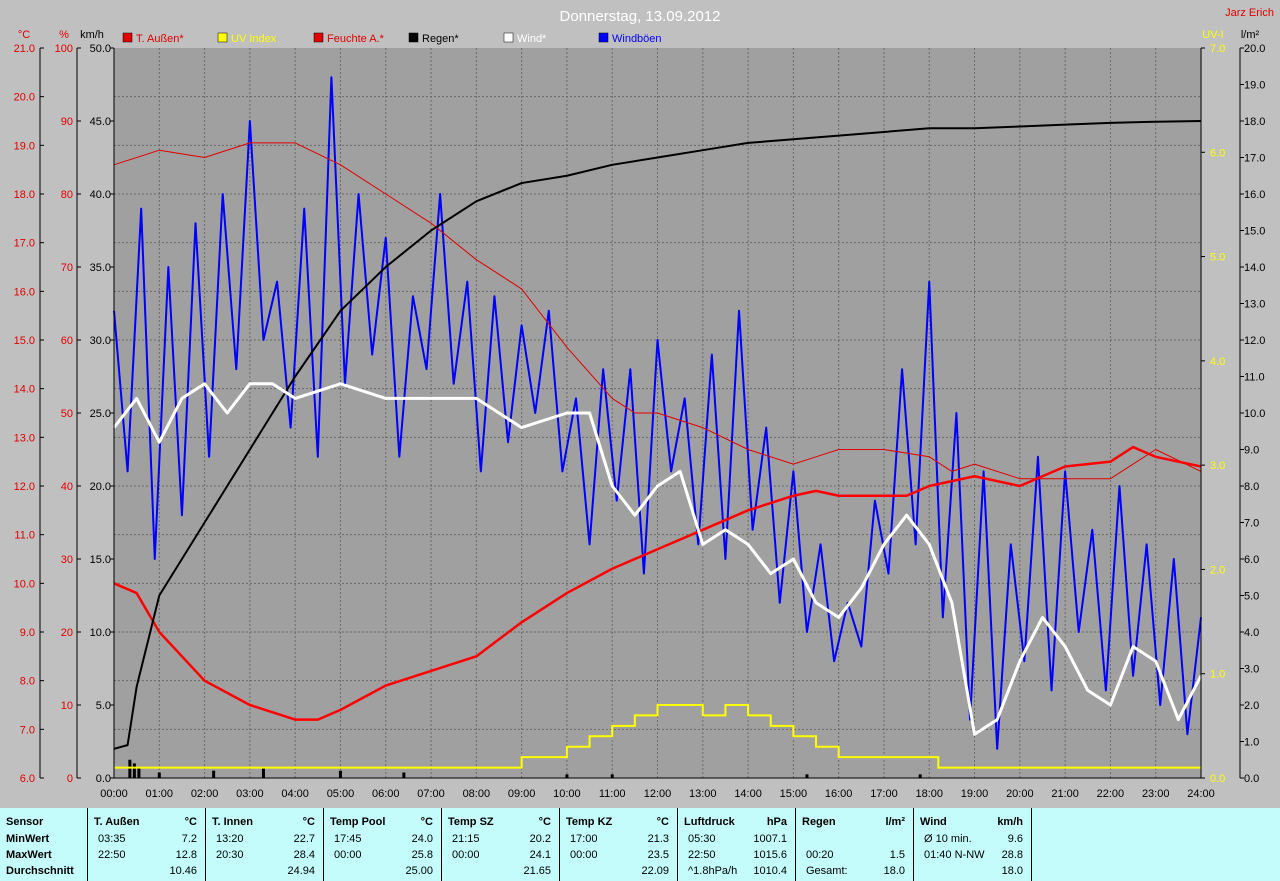 This screenshot has width=1280, height=881. Describe the element at coordinates (64, 49) in the screenshot. I see `humidity-axis-tick-label: 100` at that location.